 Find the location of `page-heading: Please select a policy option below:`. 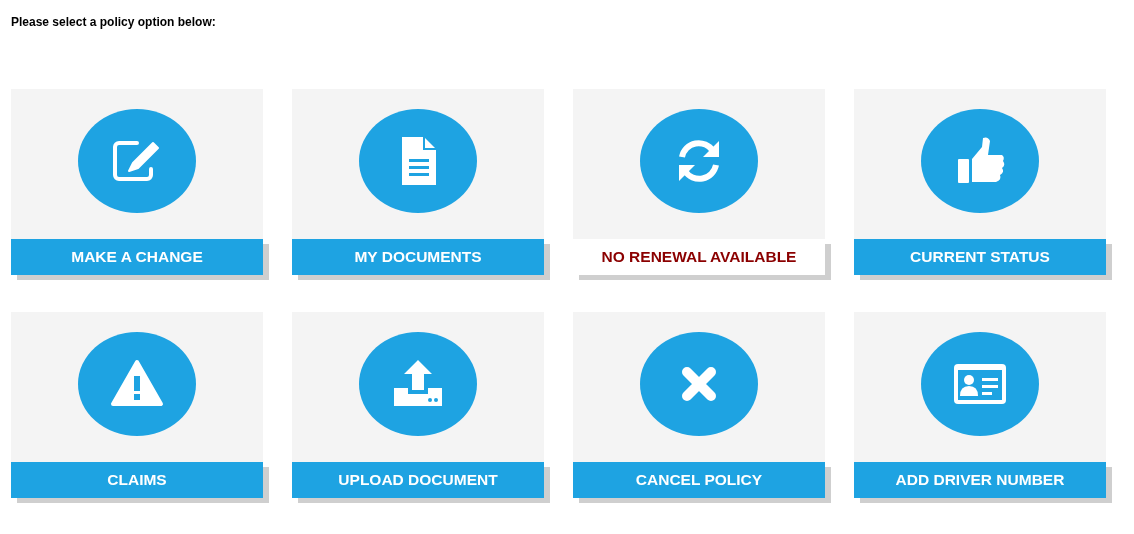

page-heading: Please select a policy option below: is located at coordinates (114, 22).